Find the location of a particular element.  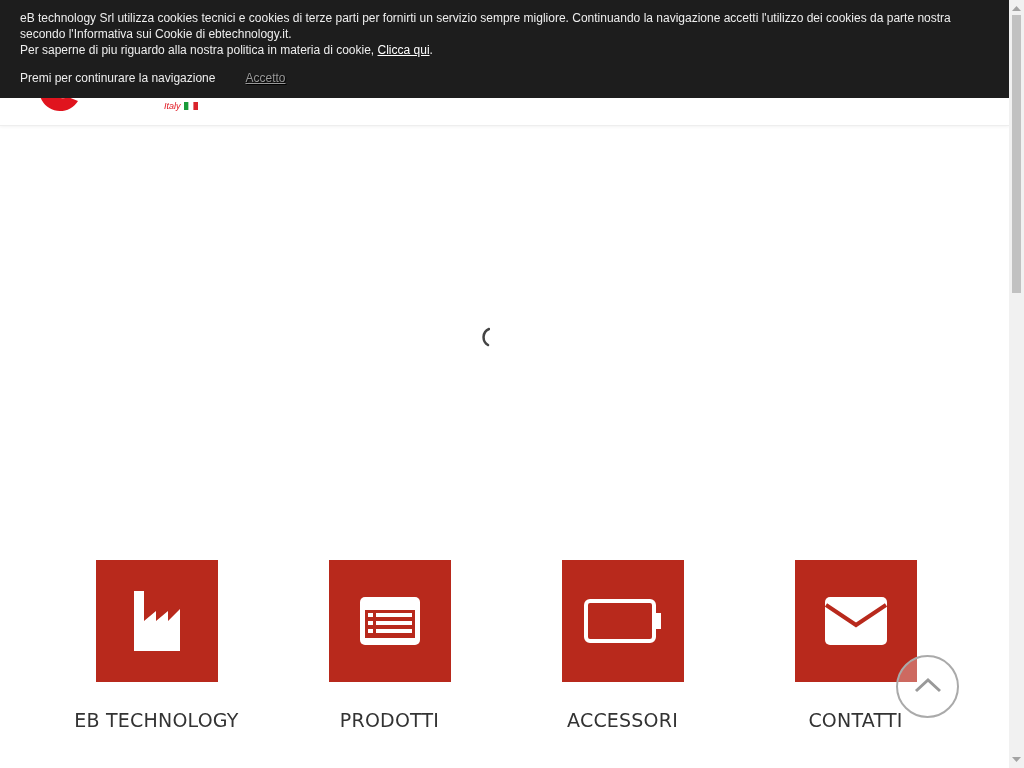

accept-button: Accetto is located at coordinates (265, 78).